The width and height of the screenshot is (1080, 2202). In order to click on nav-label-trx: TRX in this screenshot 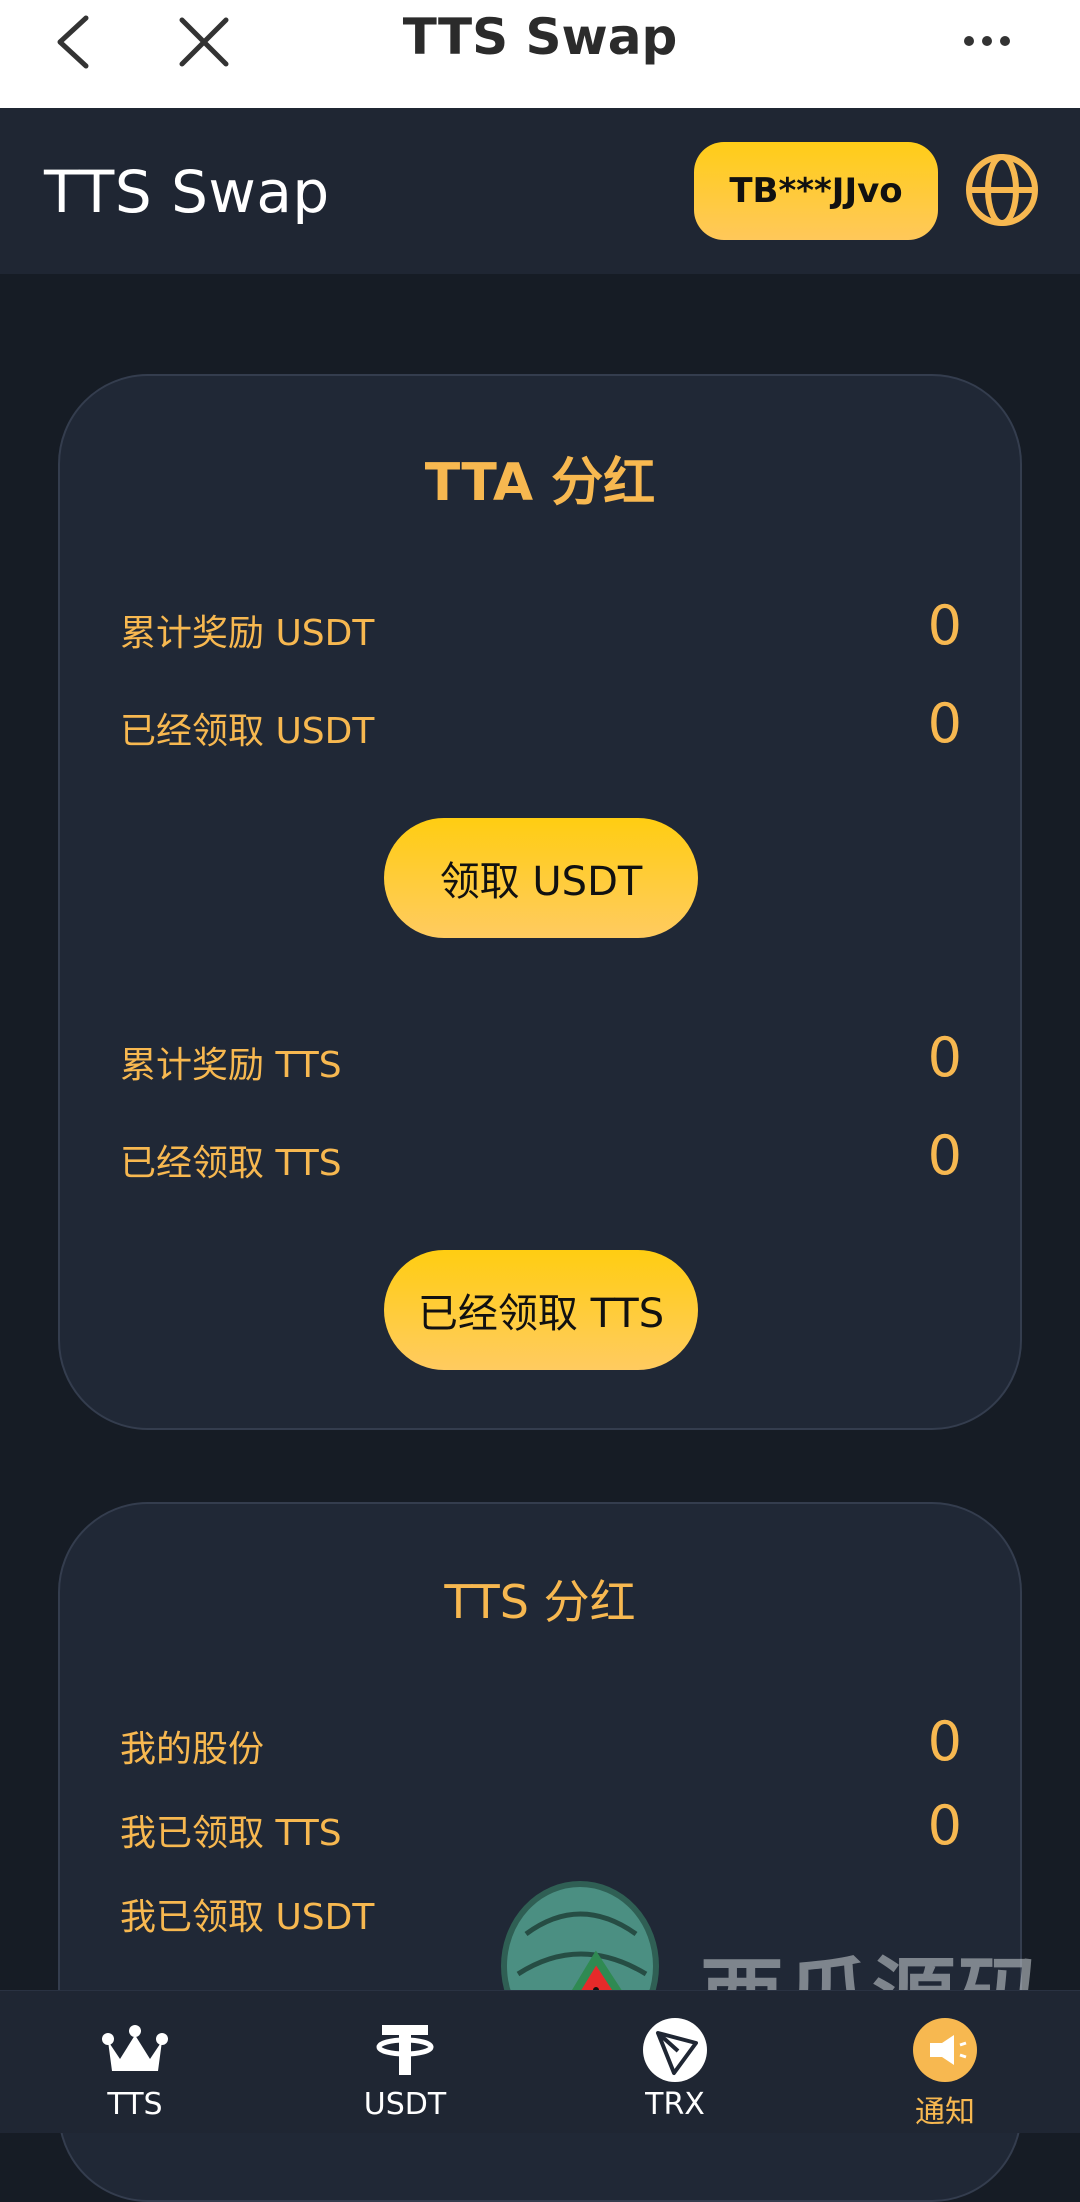, I will do `click(675, 2104)`.